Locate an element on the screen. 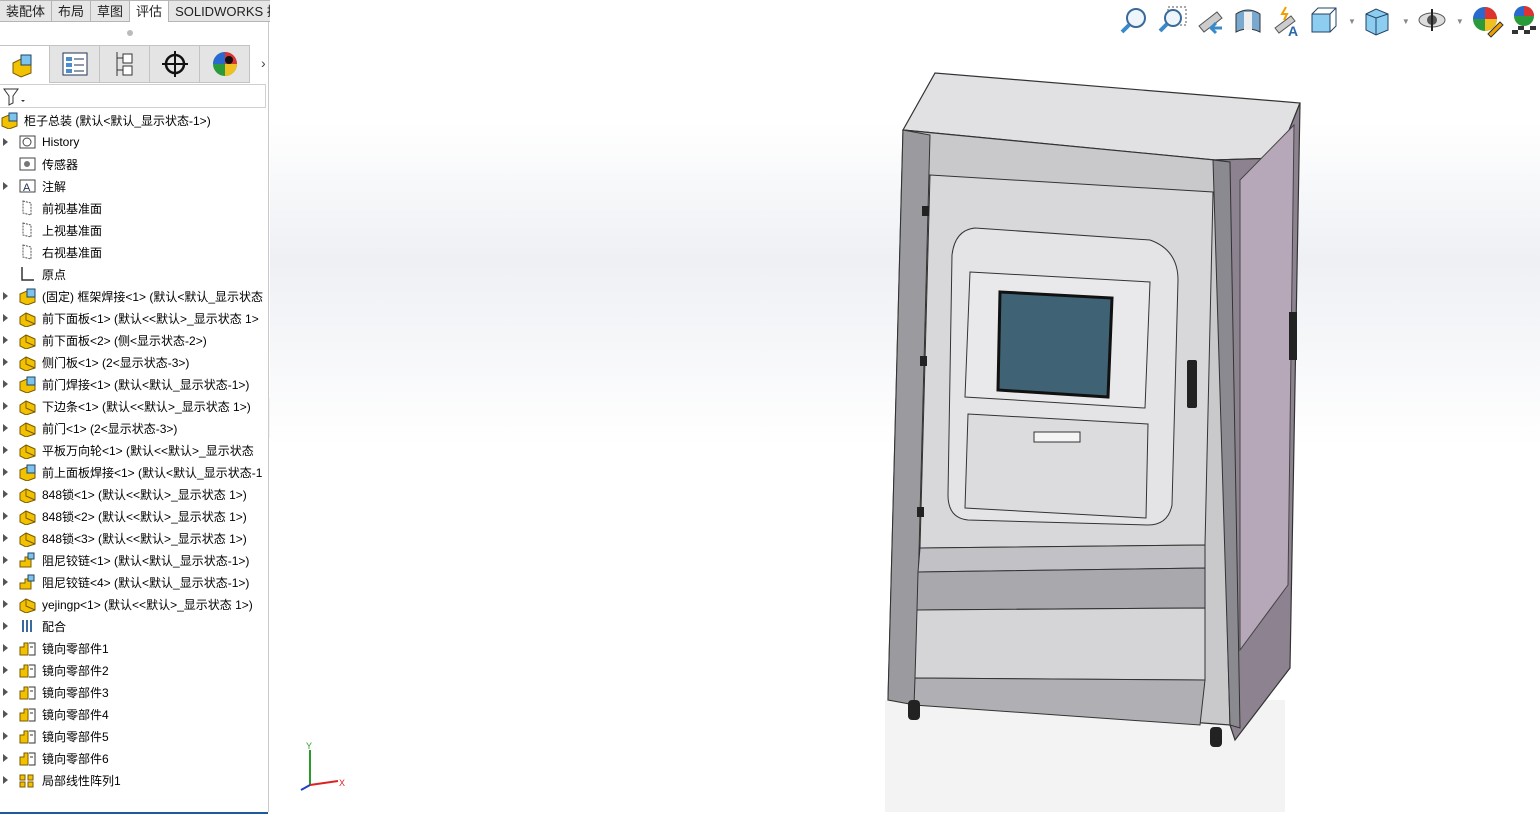 The width and height of the screenshot is (1540, 814). edit-appearance-button is located at coordinates (1487, 21).